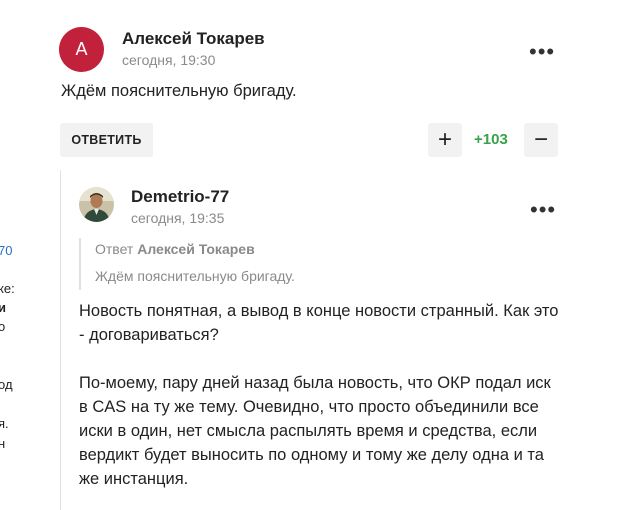 This screenshot has height=510, width=639. What do you see at coordinates (6, 384) in the screenshot?
I see `left-fragment: од` at bounding box center [6, 384].